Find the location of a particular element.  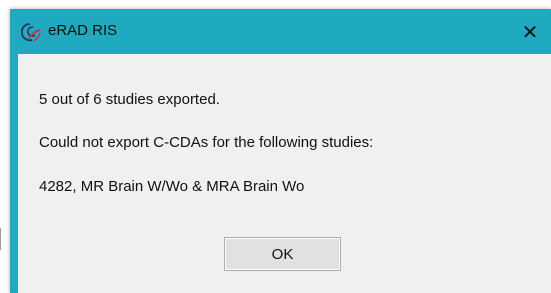

erad-logo-icon is located at coordinates (30, 32).